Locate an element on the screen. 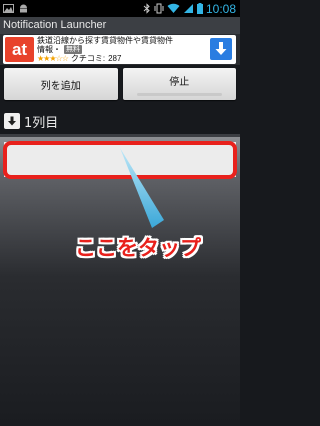  signal-icon is located at coordinates (188, 9).